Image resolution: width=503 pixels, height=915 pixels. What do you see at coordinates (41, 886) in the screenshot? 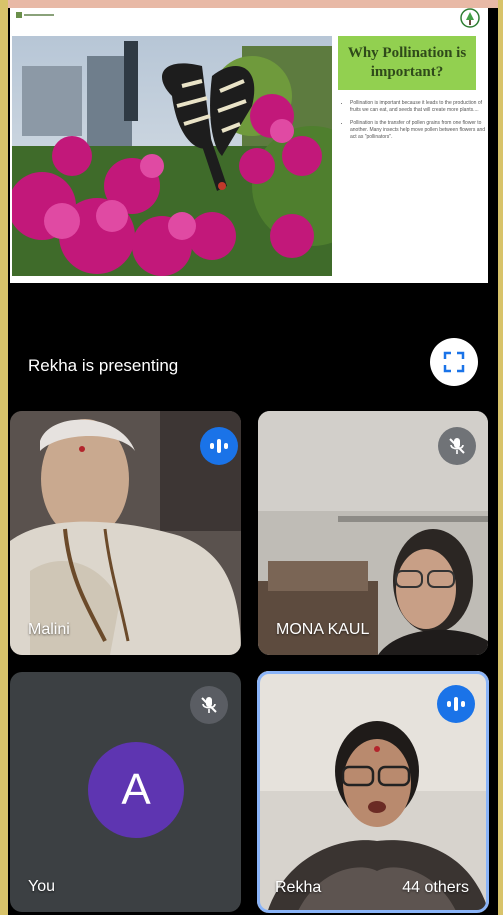
I see `participant-name: You` at bounding box center [41, 886].